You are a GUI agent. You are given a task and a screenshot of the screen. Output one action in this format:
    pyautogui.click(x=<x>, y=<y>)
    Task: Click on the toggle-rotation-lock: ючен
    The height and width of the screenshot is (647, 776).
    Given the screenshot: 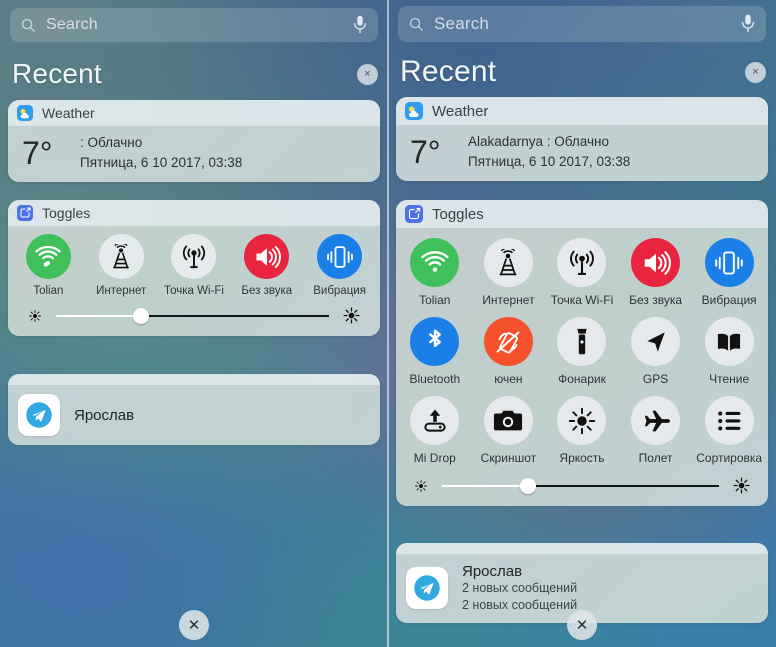 What is the action you would take?
    pyautogui.click(x=509, y=351)
    